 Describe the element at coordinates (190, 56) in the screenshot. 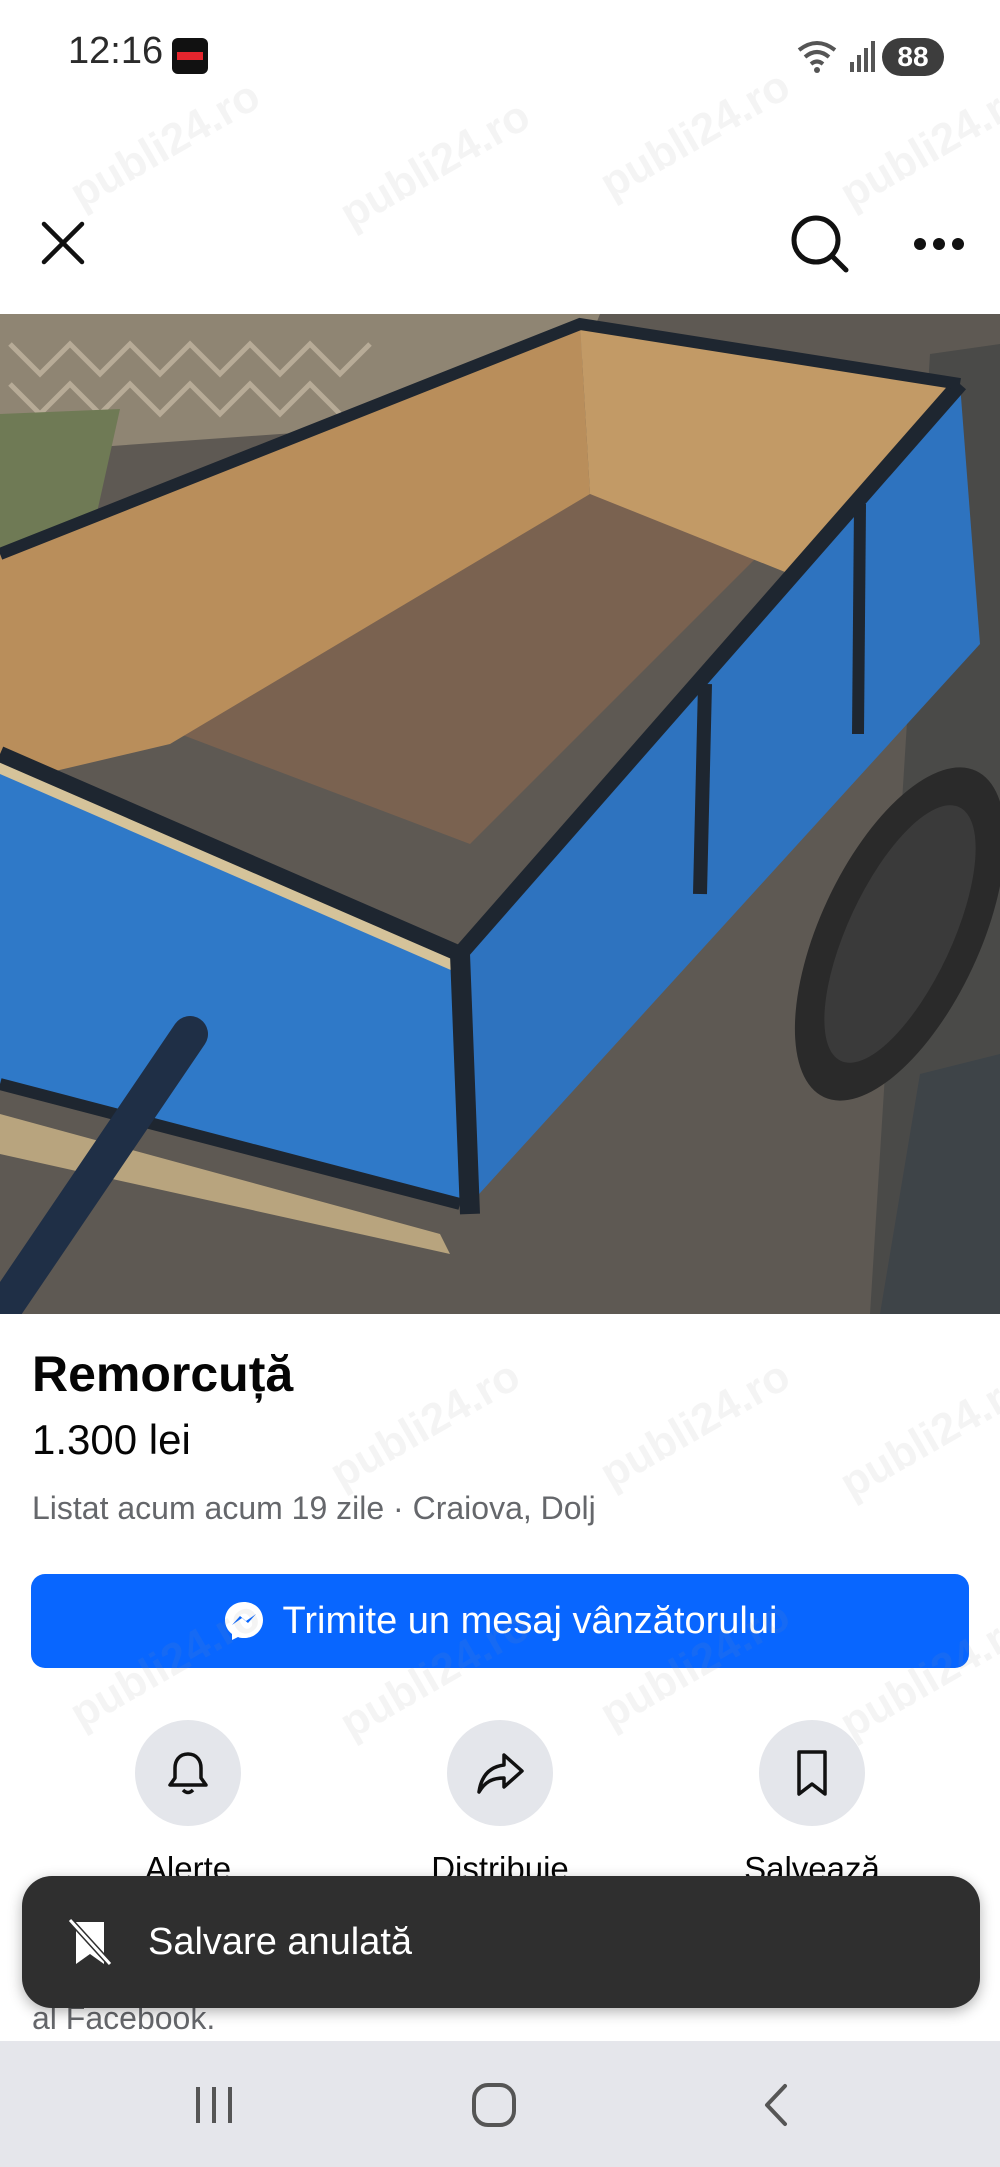

I see `bank-app-notification-icon` at that location.